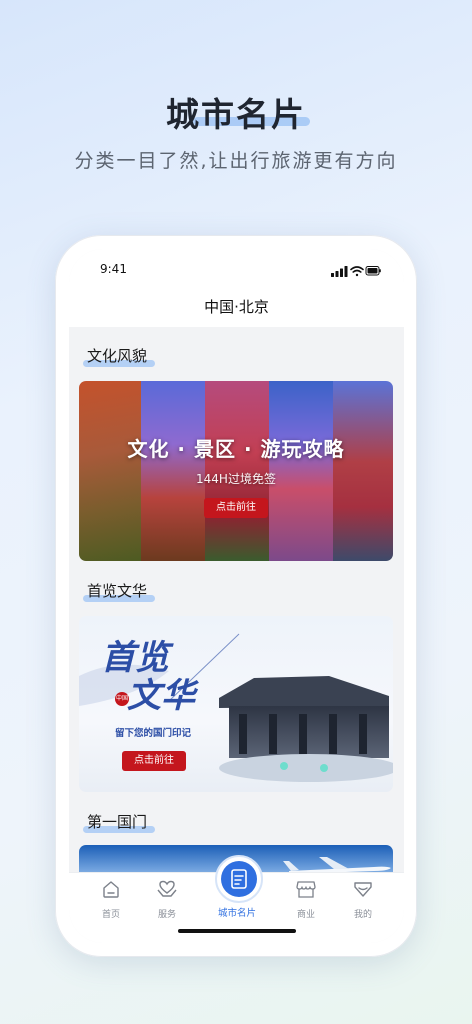 The image size is (472, 1024). What do you see at coordinates (363, 889) in the screenshot?
I see `profile-diamond-icon` at bounding box center [363, 889].